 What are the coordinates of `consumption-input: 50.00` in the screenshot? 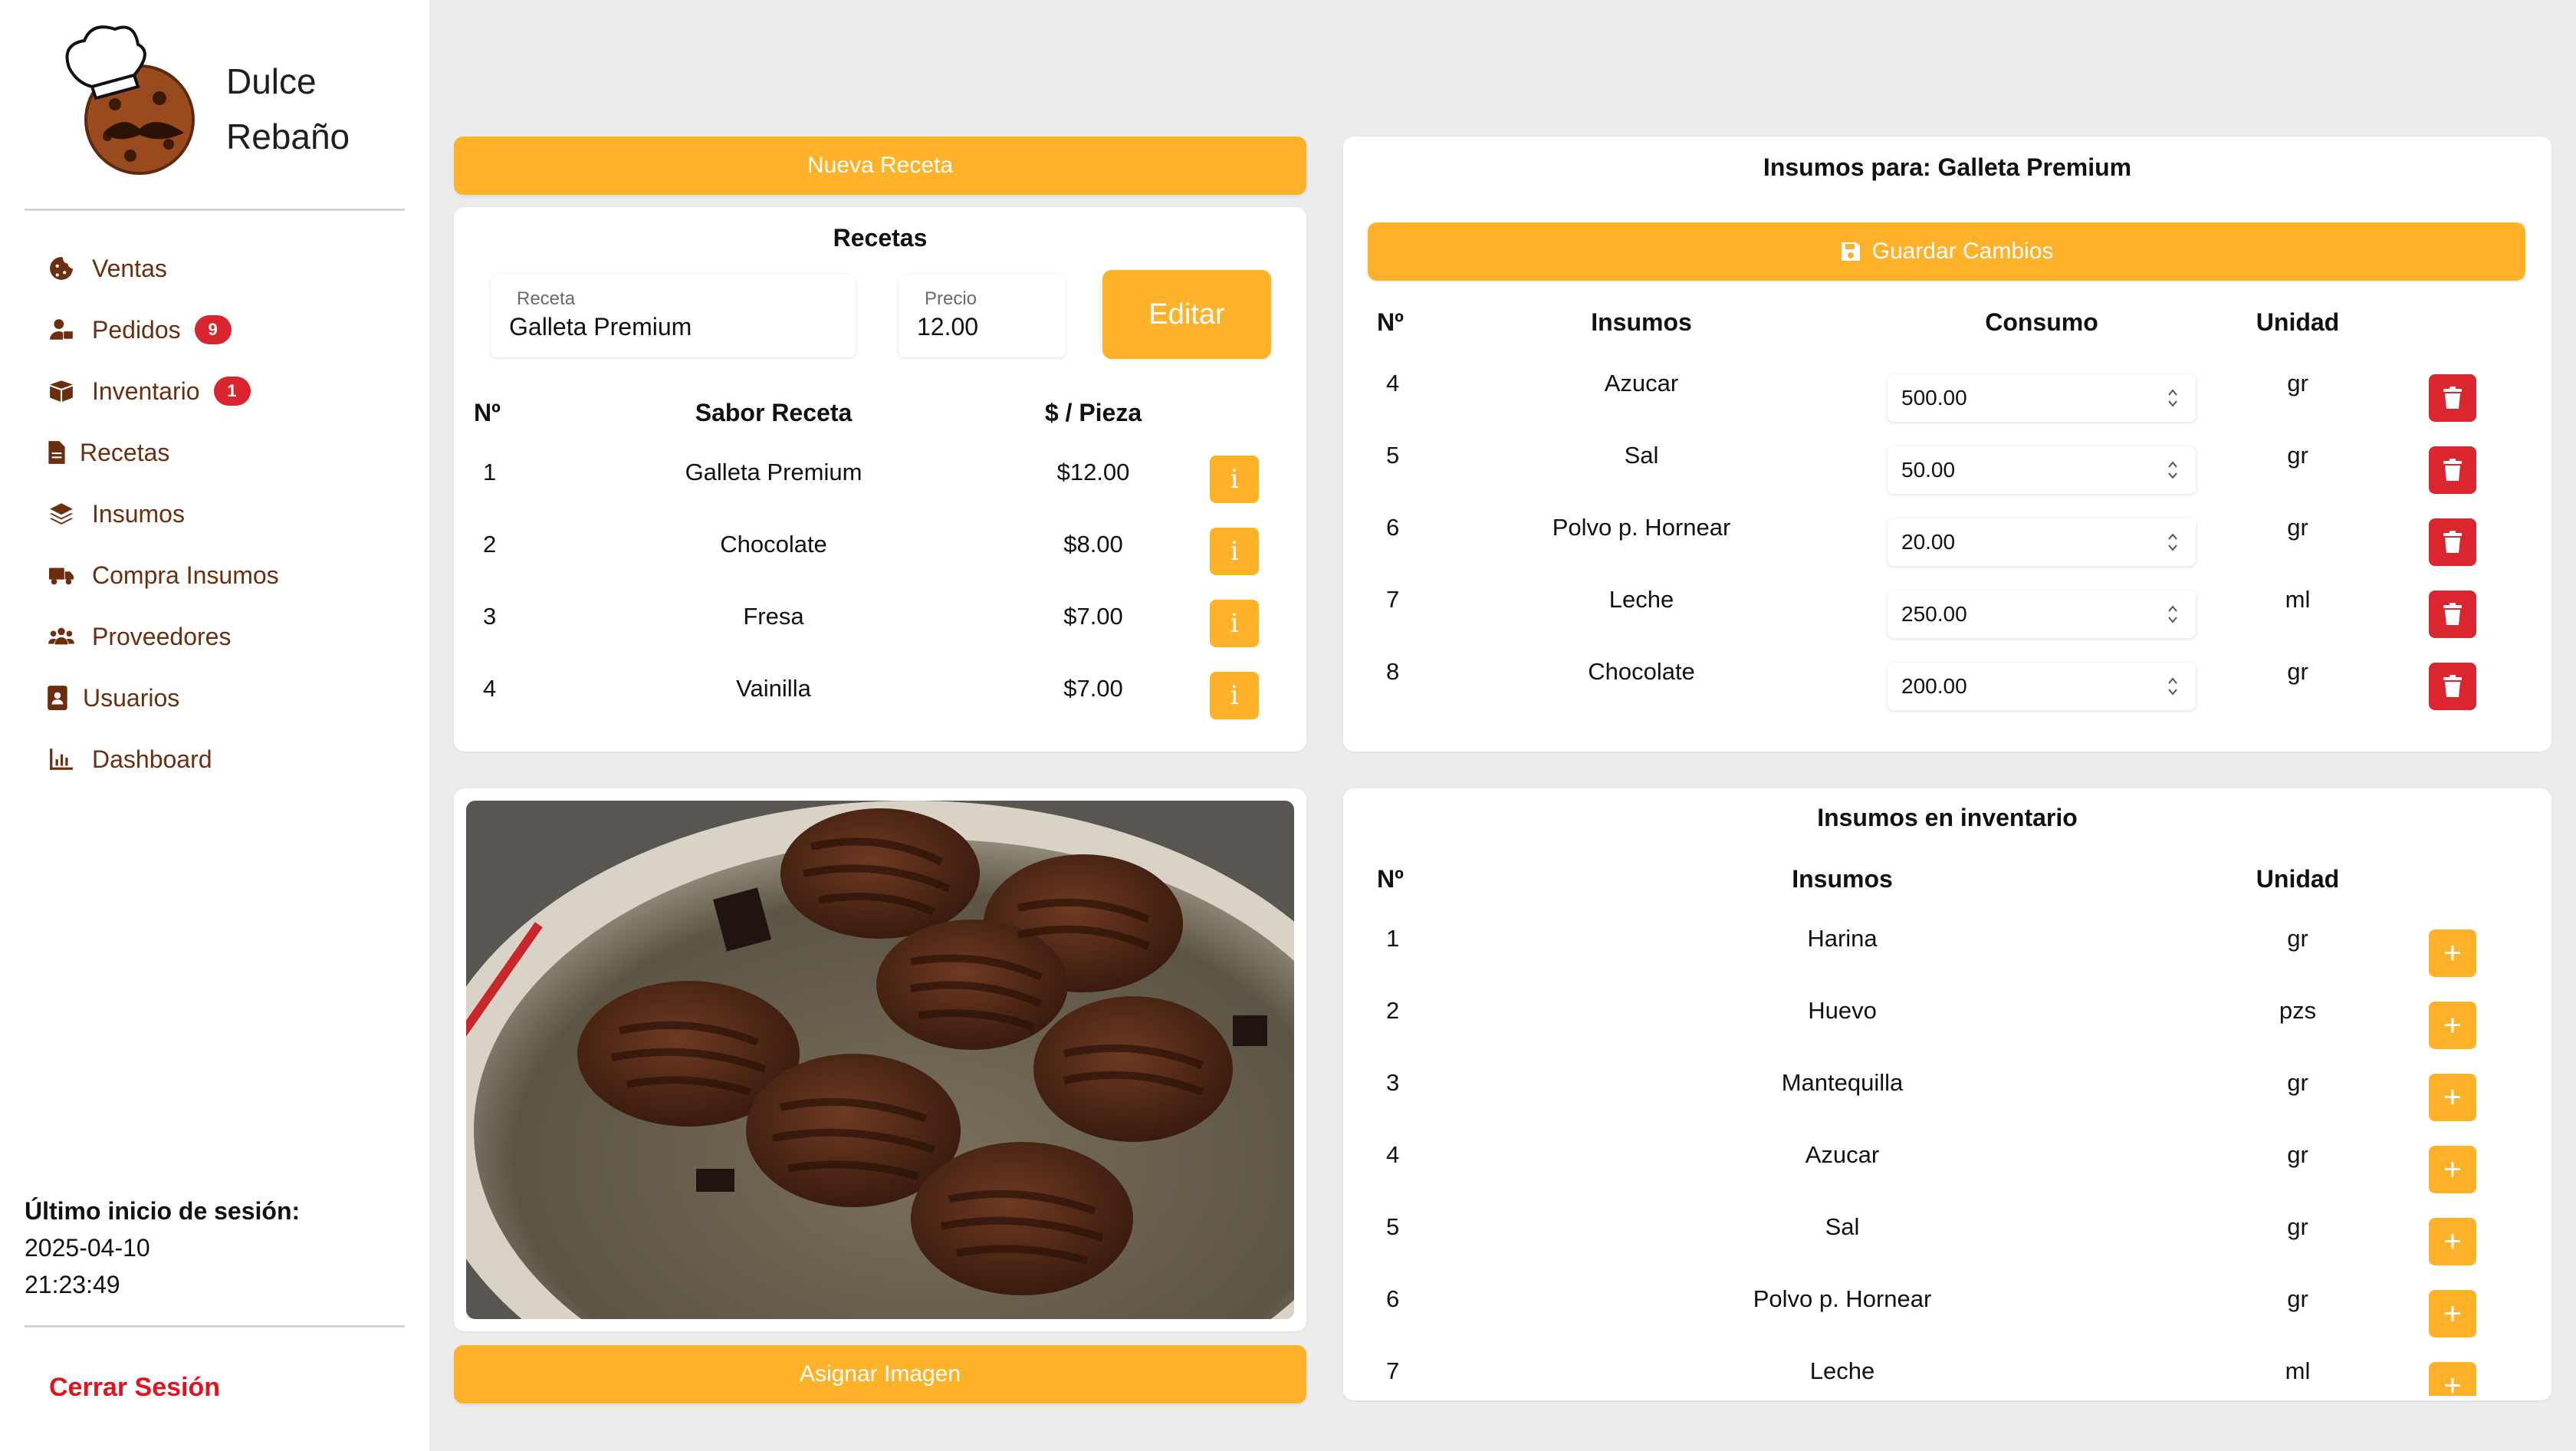 It's located at (2042, 470).